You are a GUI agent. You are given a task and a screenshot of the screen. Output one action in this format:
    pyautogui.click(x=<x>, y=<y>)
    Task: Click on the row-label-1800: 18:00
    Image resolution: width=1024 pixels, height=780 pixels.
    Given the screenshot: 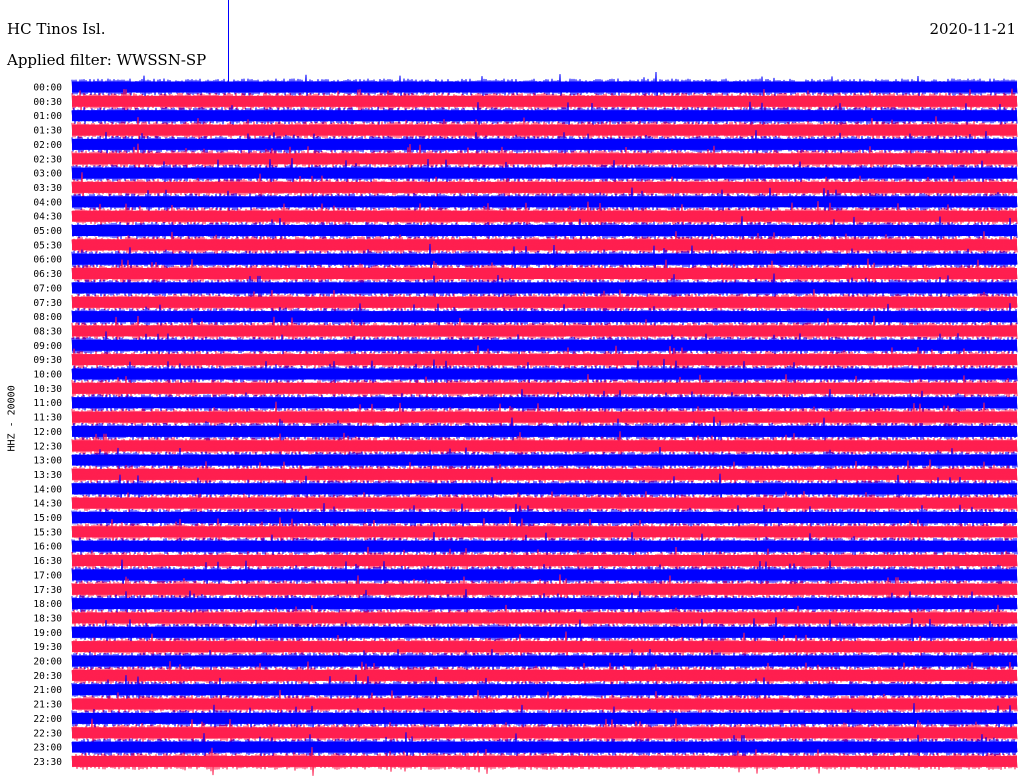 What is the action you would take?
    pyautogui.click(x=47, y=604)
    